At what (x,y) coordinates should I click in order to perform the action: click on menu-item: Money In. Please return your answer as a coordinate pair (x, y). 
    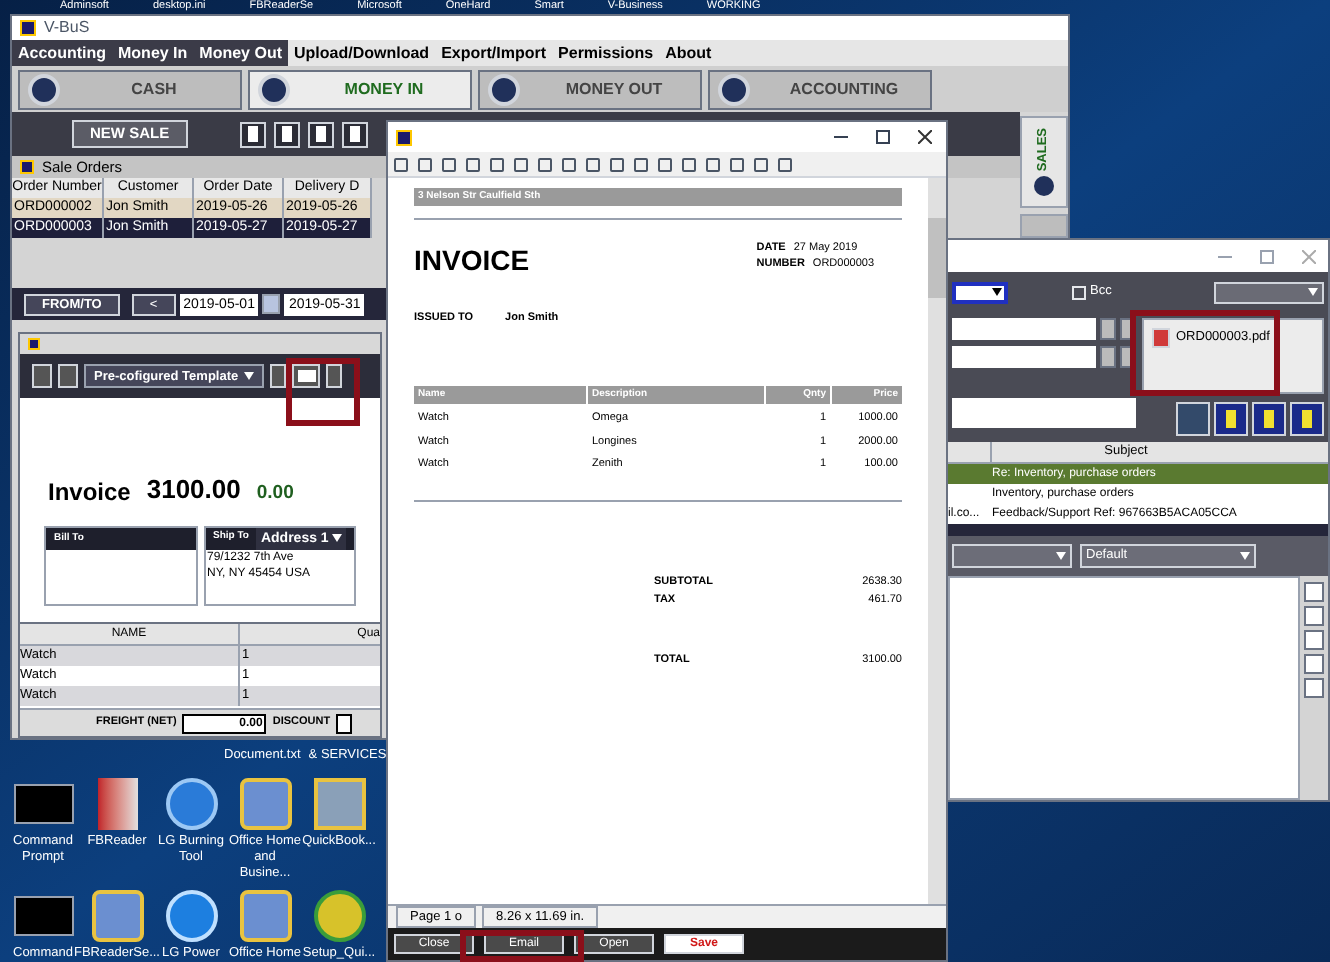
    Looking at the image, I should click on (153, 53).